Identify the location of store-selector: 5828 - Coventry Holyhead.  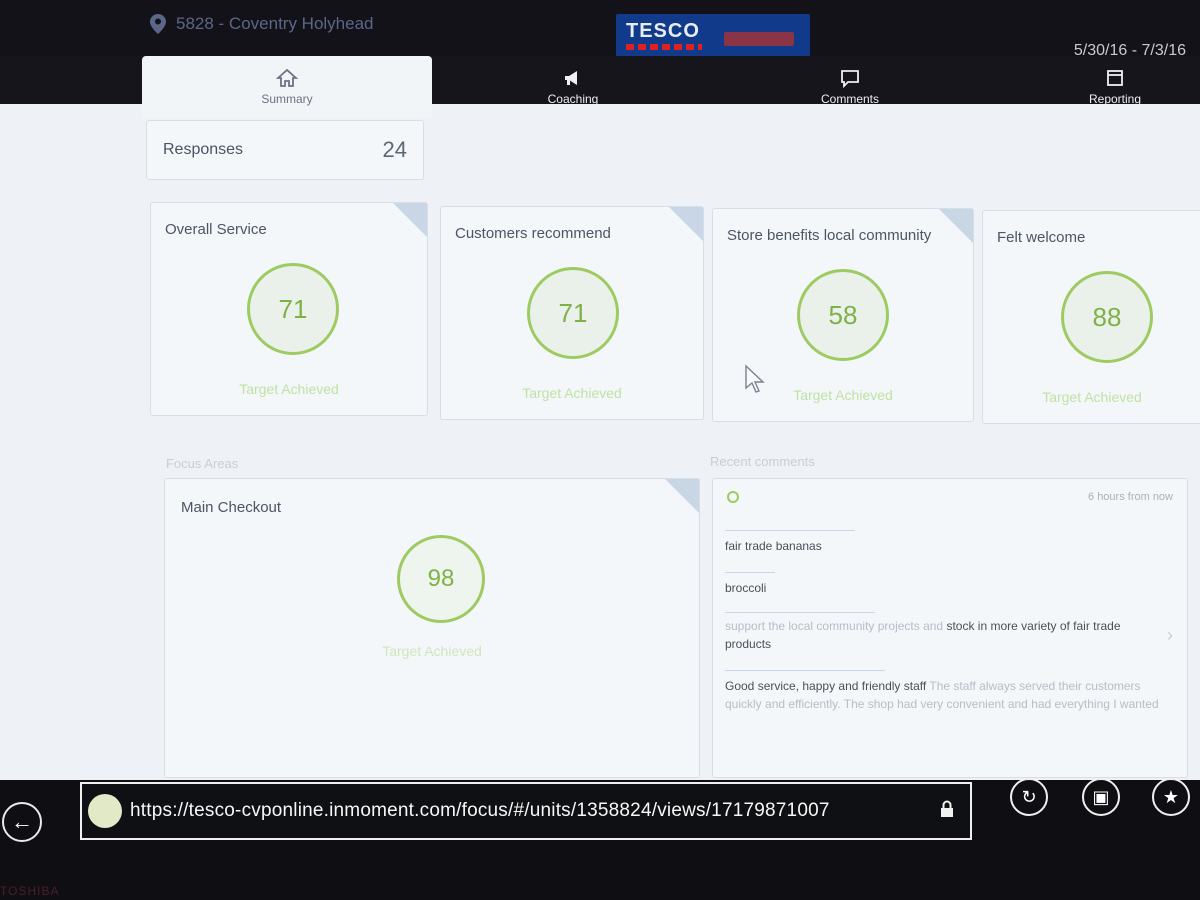
(262, 24).